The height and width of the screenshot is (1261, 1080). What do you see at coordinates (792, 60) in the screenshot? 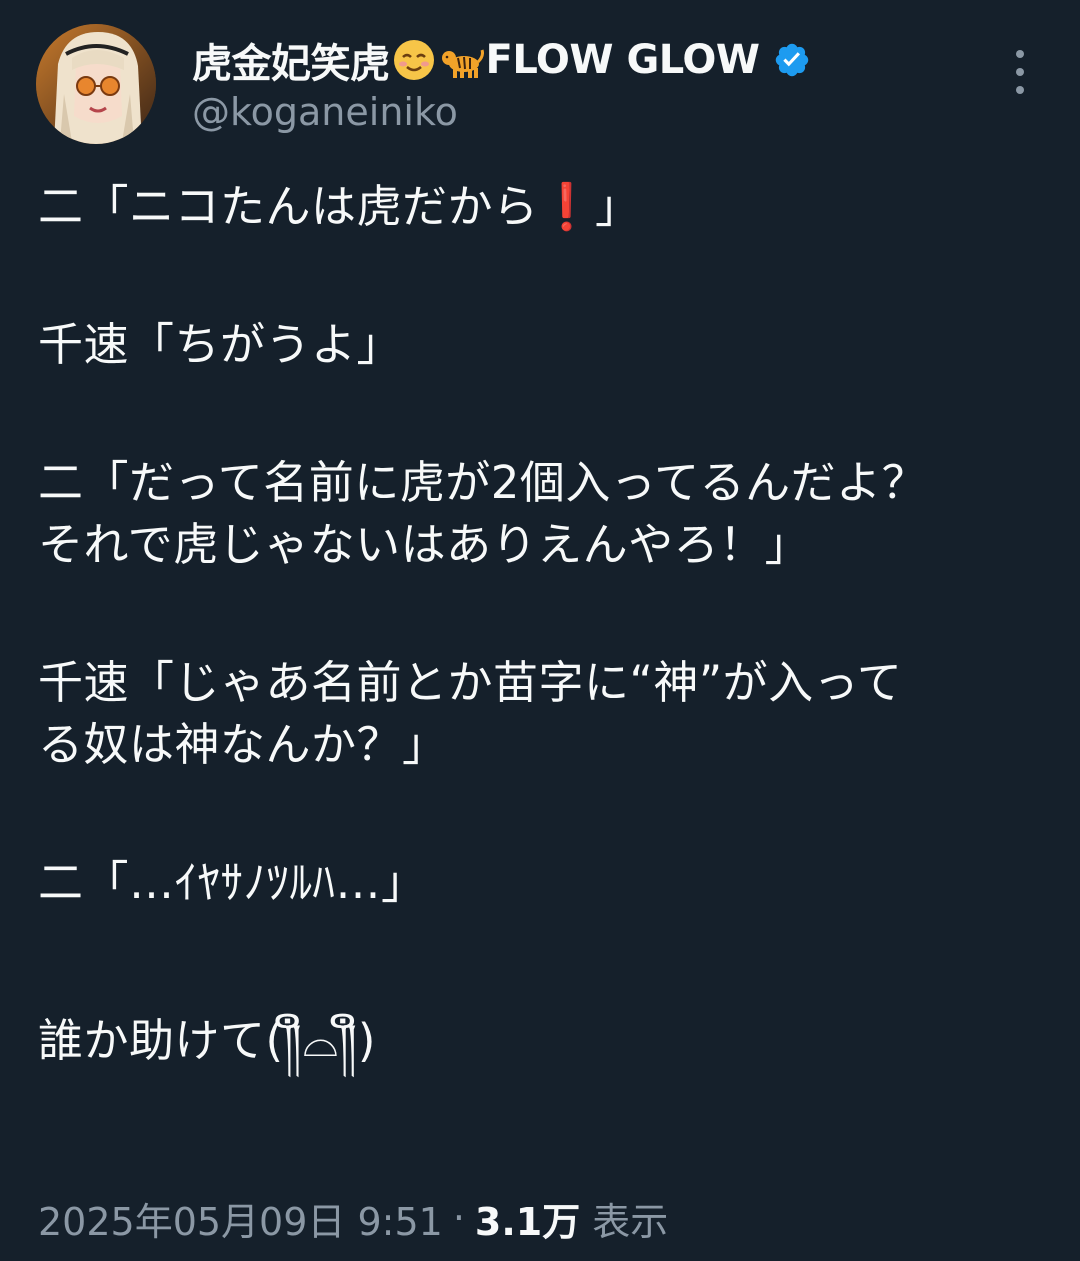
I see `verified-badge-icon` at bounding box center [792, 60].